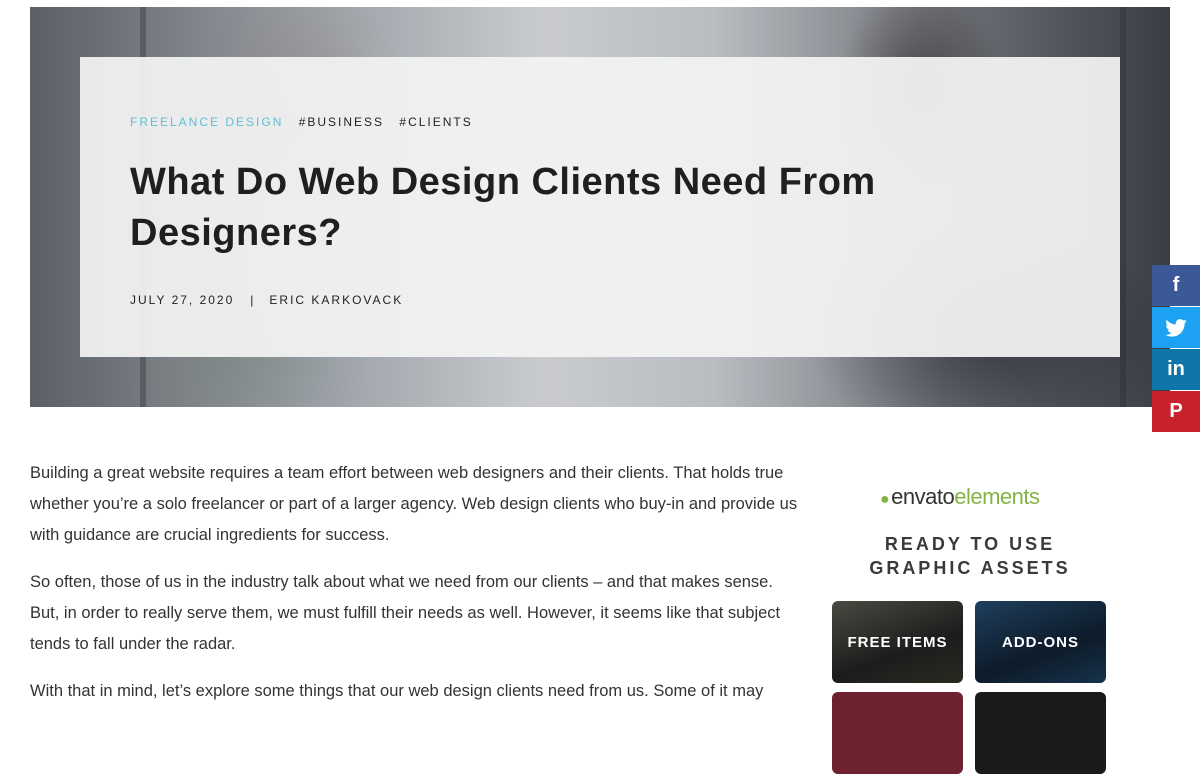 This screenshot has width=1200, height=774. What do you see at coordinates (923, 496) in the screenshot?
I see `logo-text-envato: envato` at bounding box center [923, 496].